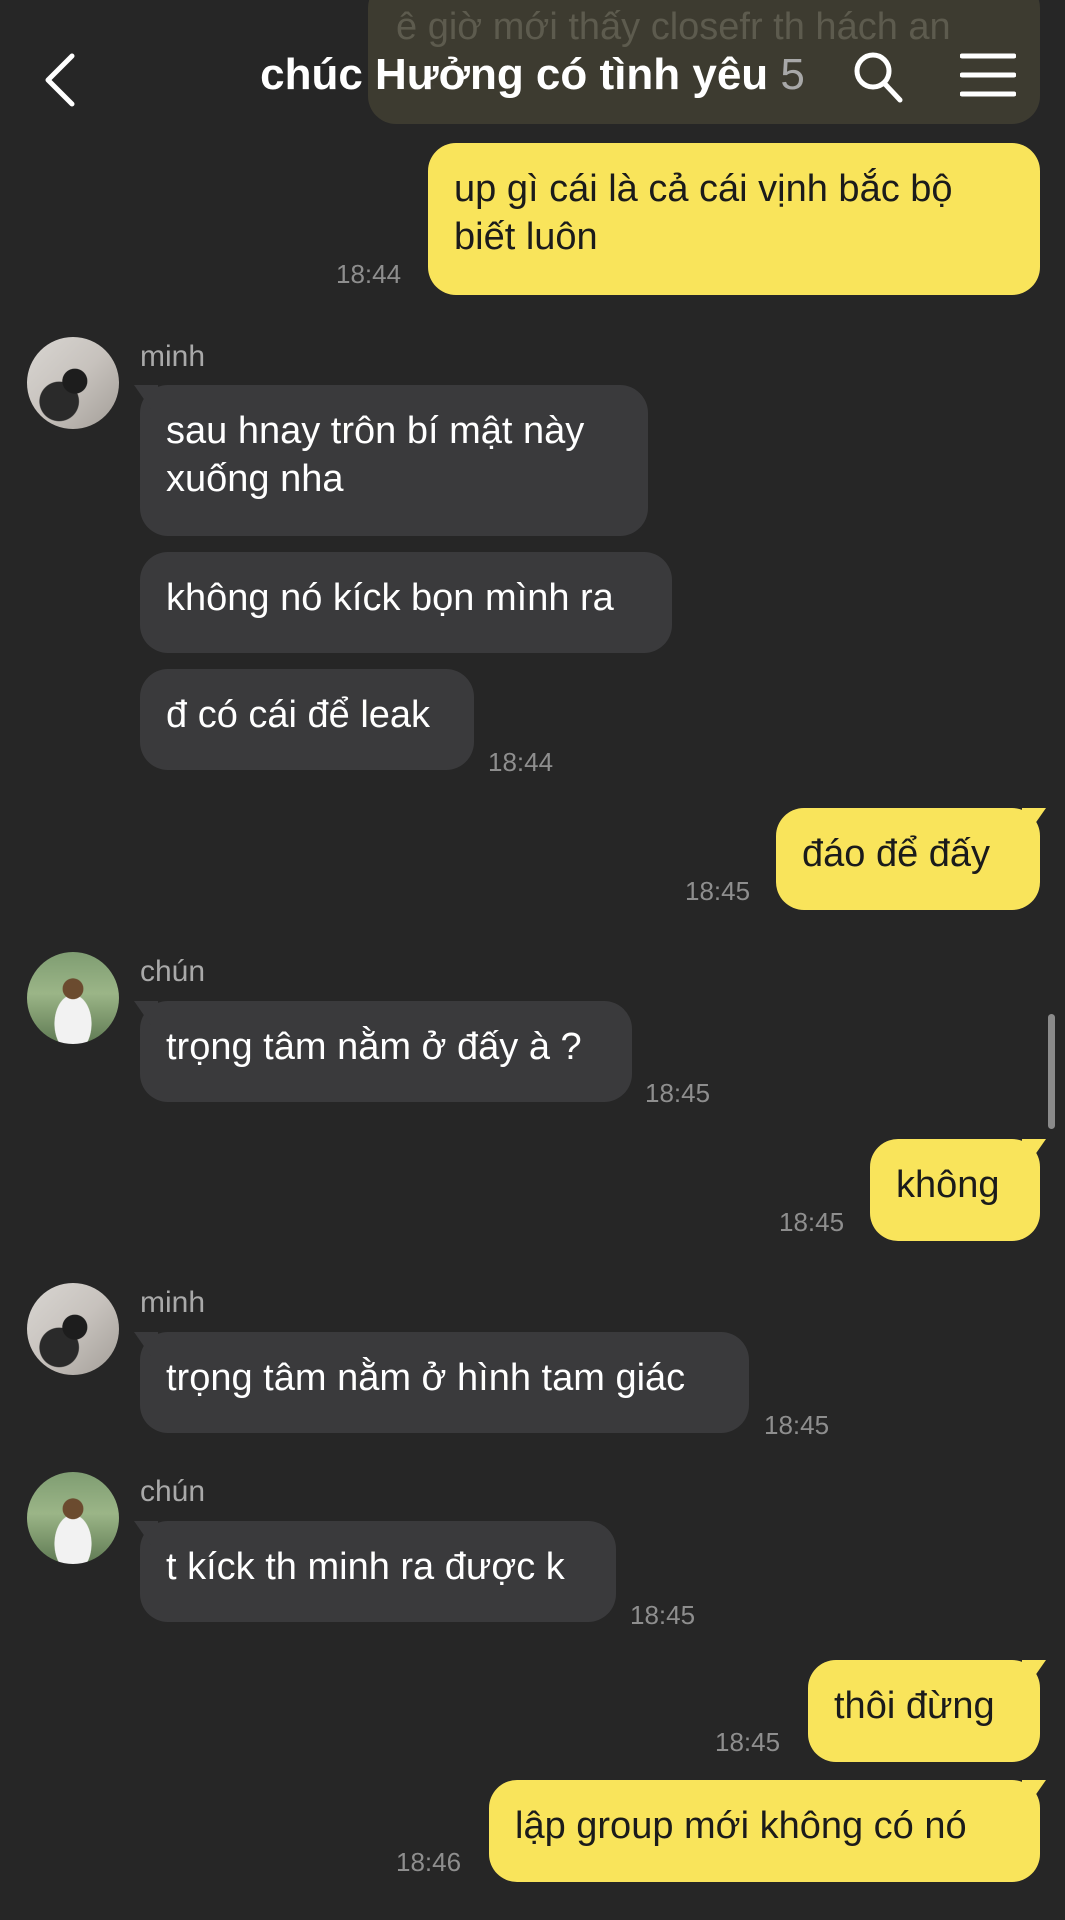 The image size is (1065, 1920). Describe the element at coordinates (988, 75) in the screenshot. I see `hamburger-menu-icon` at that location.